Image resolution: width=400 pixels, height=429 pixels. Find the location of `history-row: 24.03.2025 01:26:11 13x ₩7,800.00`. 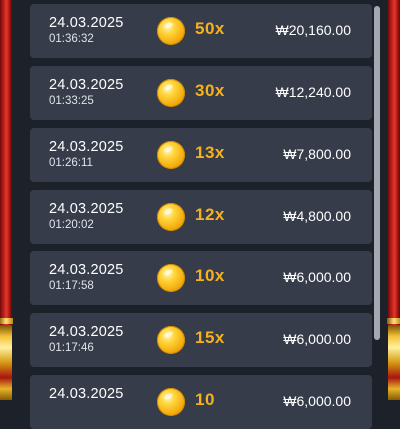

history-row: 24.03.2025 01:26:11 13x ₩7,800.00 is located at coordinates (201, 155).